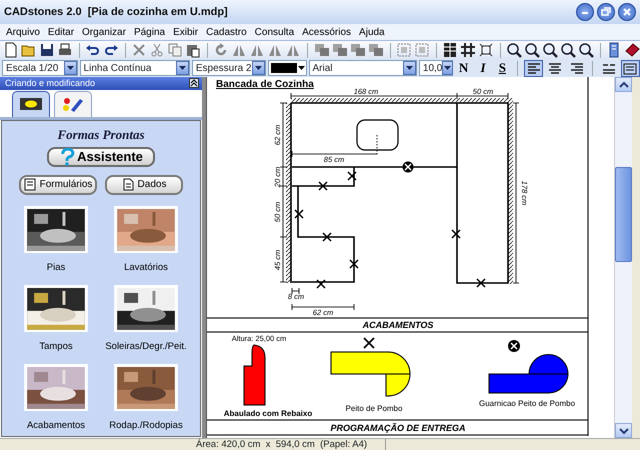 The height and width of the screenshot is (450, 640). Describe the element at coordinates (58, 184) in the screenshot. I see `panel-button: Formulários` at that location.